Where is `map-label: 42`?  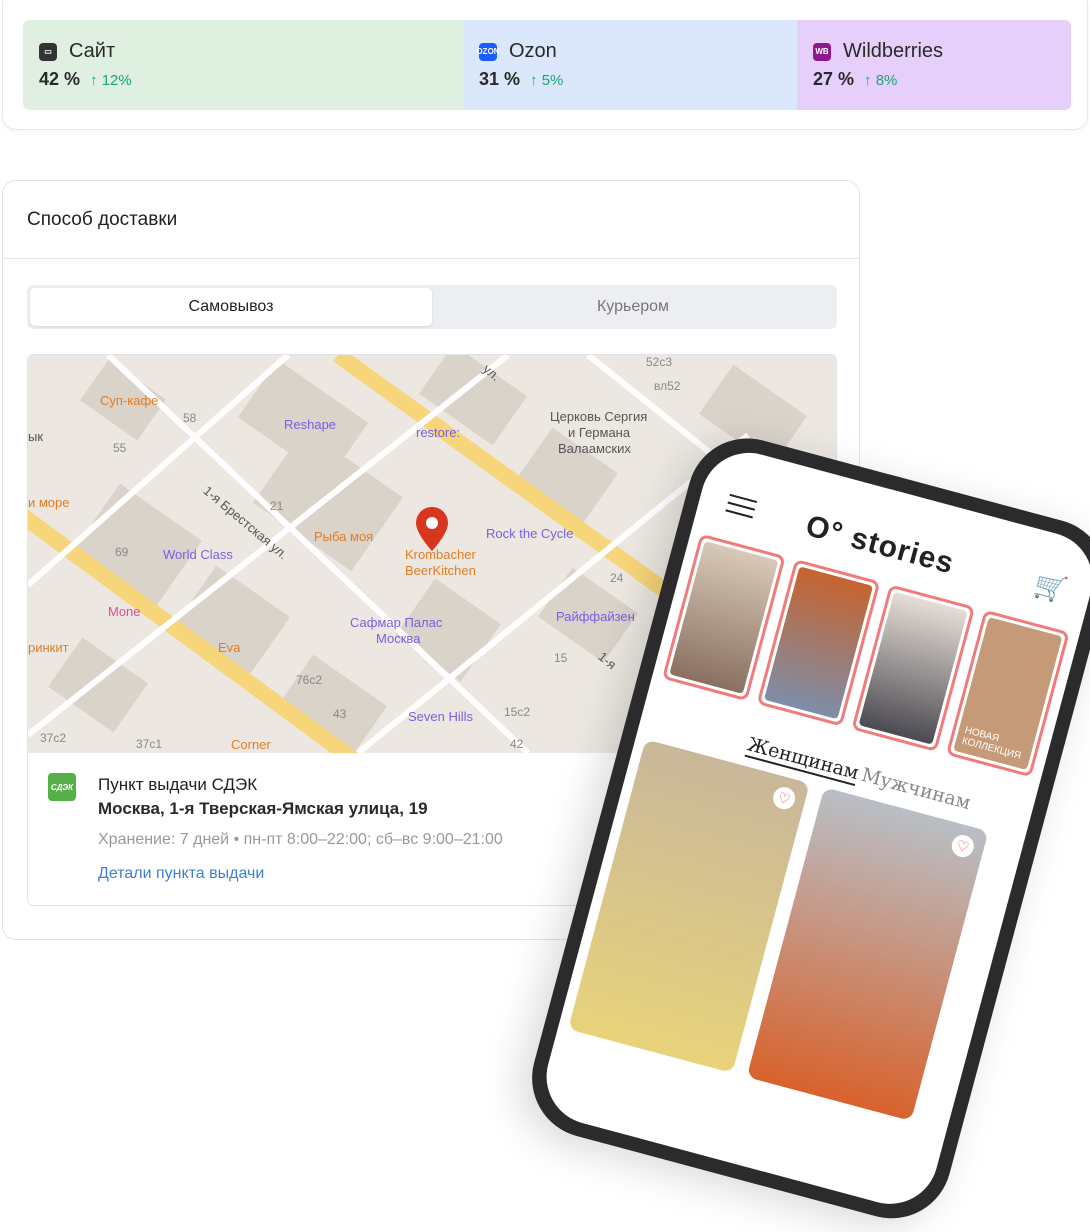
map-label: 42 is located at coordinates (517, 744).